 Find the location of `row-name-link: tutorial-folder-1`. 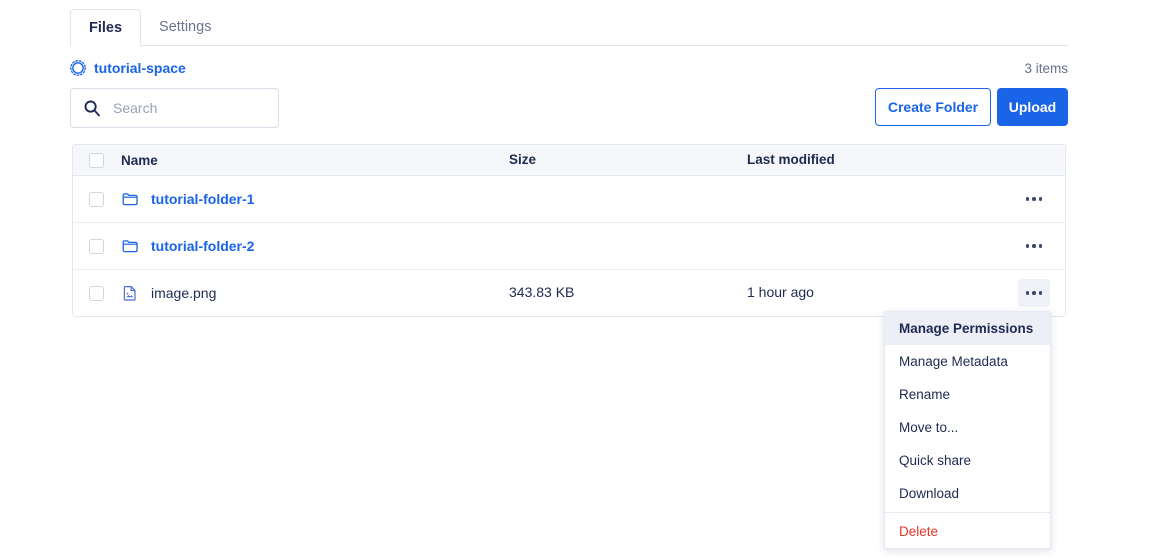

row-name-link: tutorial-folder-1 is located at coordinates (202, 199).